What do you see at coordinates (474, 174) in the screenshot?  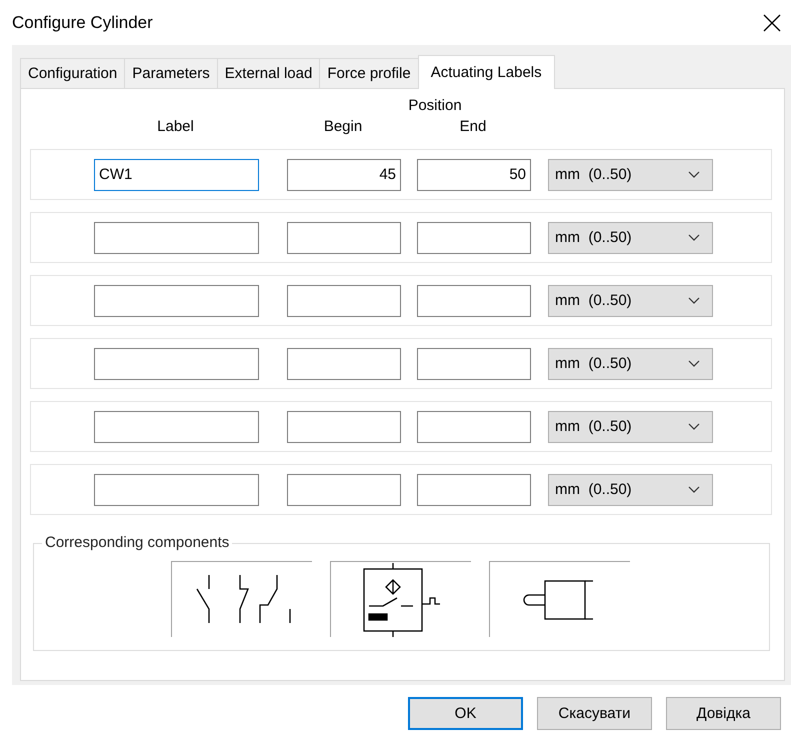 I see `end-field: 50` at bounding box center [474, 174].